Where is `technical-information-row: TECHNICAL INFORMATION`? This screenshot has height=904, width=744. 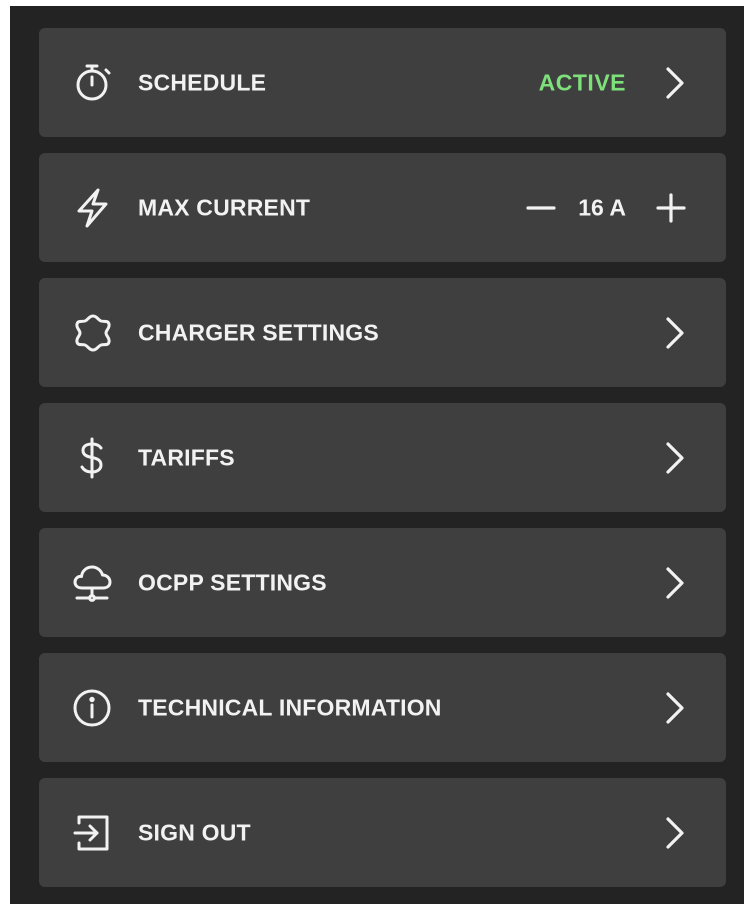 technical-information-row: TECHNICAL INFORMATION is located at coordinates (382, 707).